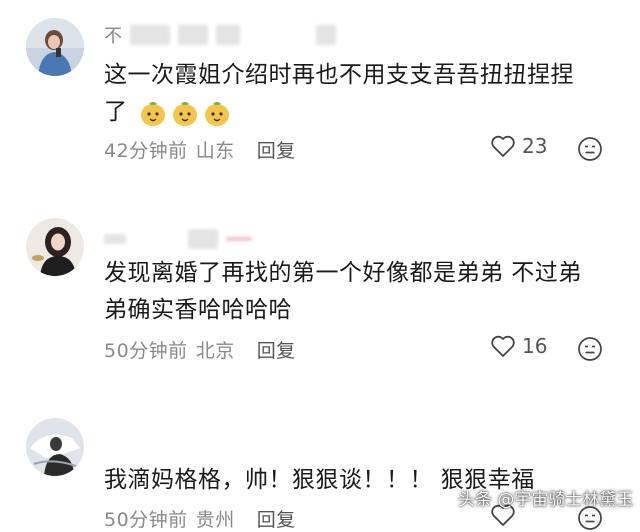  Describe the element at coordinates (220, 35) in the screenshot. I see `username-blurred: 不` at that location.